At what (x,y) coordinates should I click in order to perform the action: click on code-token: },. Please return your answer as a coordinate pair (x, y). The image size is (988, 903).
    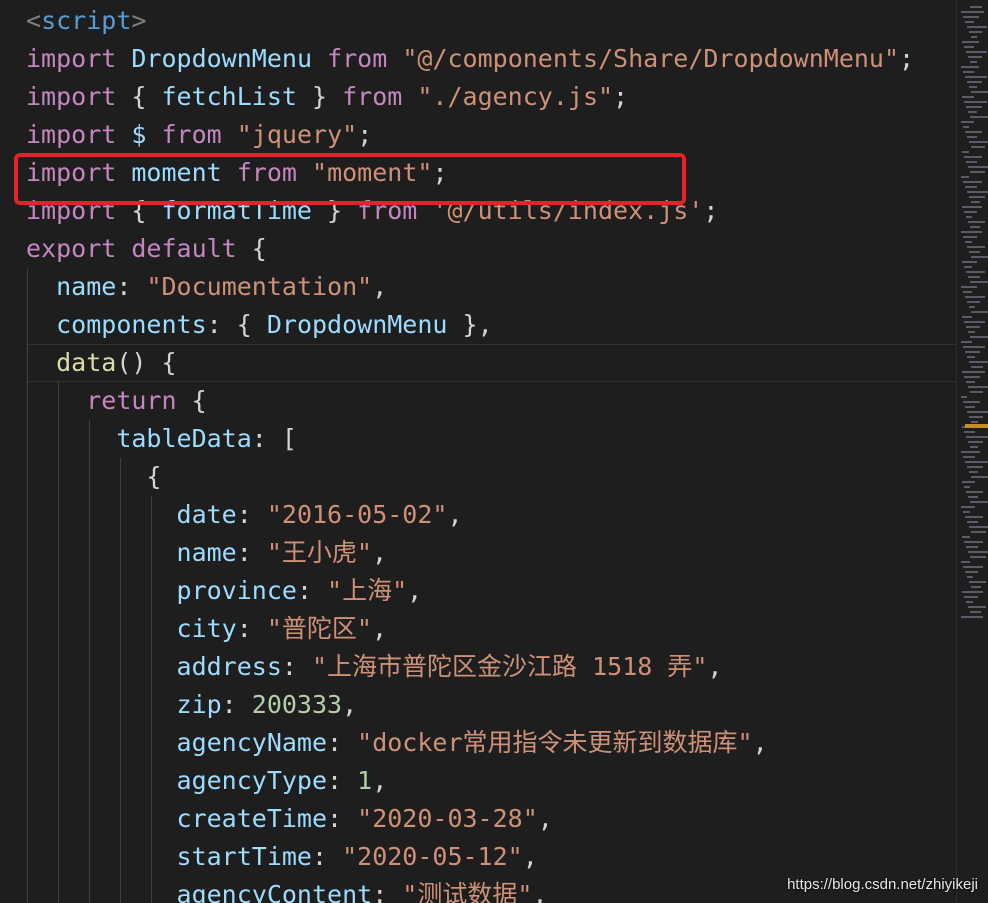
    Looking at the image, I should click on (470, 324).